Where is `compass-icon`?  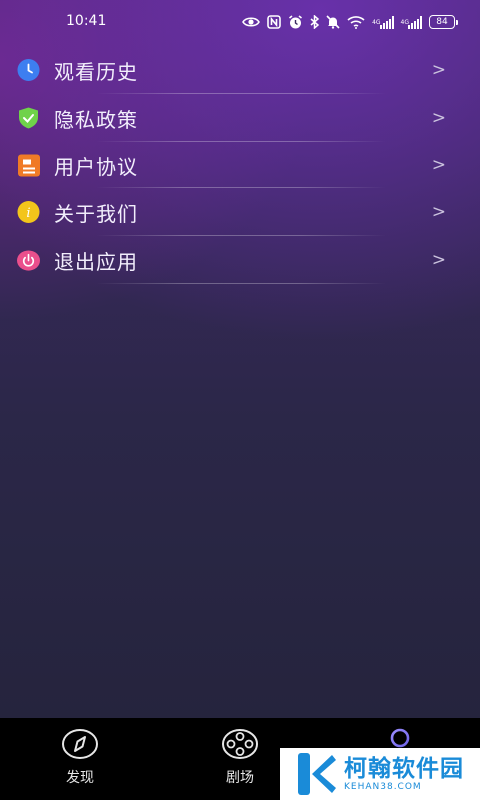
compass-icon is located at coordinates (80, 746).